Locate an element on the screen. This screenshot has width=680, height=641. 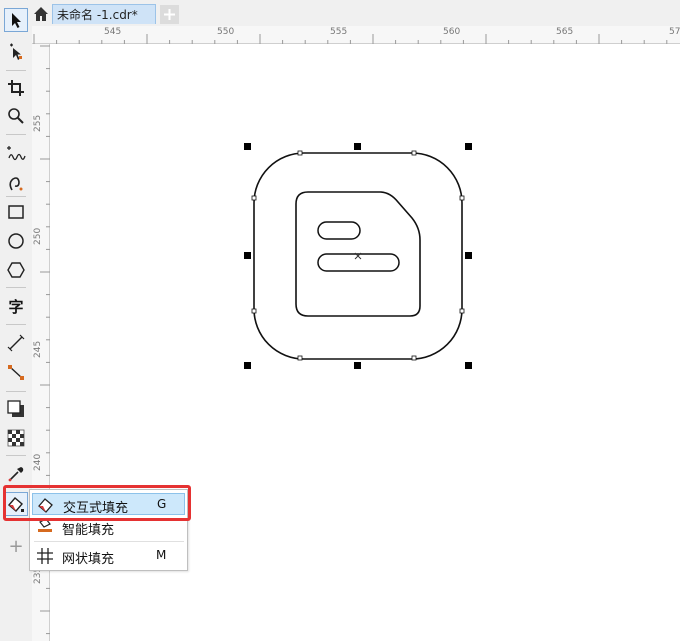
flyout-separator is located at coordinates (109, 541).